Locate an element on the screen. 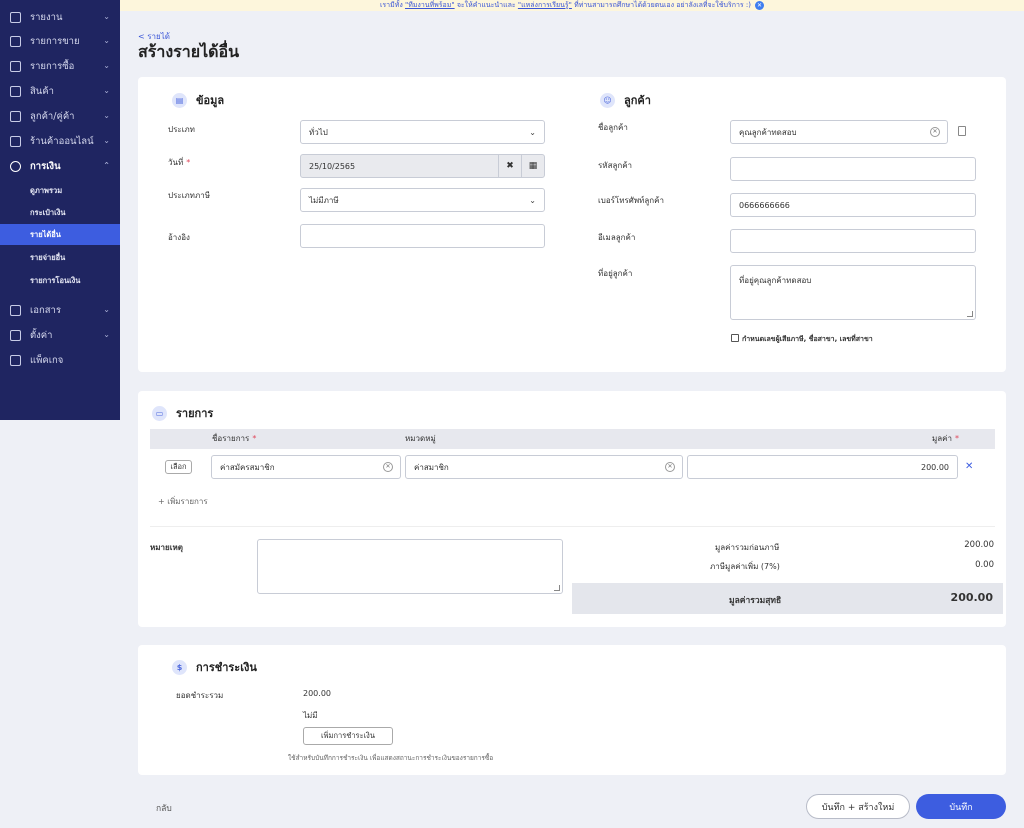  sidebar-item-purchases: รายการซื้อ ⌄ is located at coordinates (60, 66).